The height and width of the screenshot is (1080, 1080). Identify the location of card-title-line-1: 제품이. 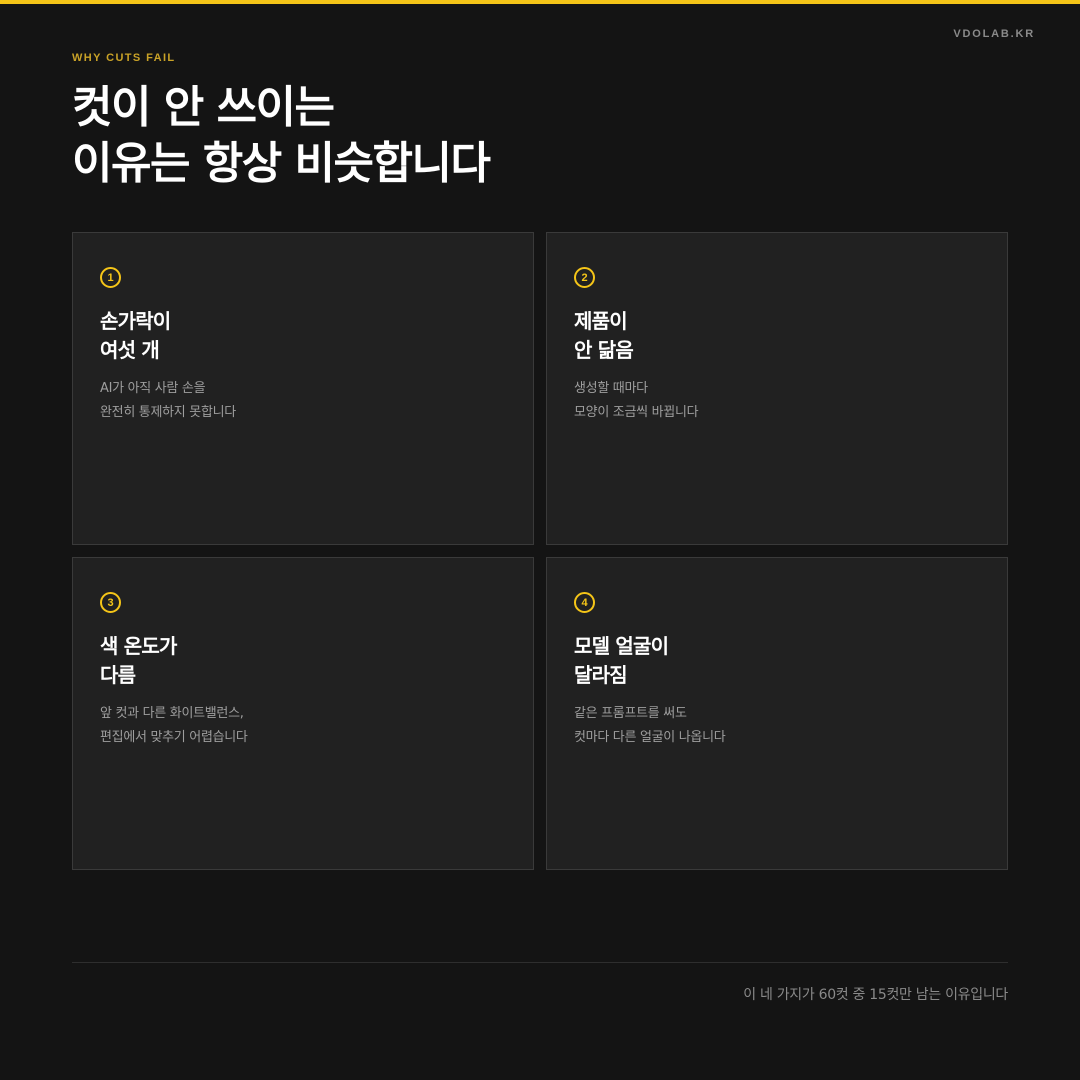
(601, 321).